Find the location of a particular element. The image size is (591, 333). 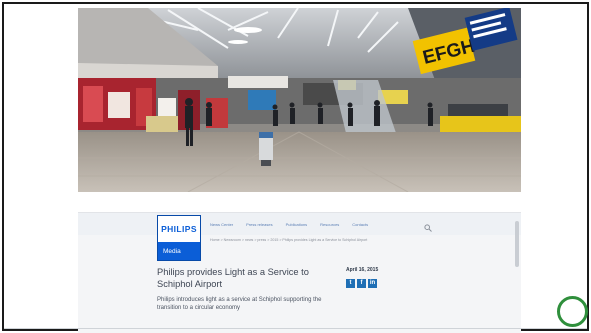

logo-section: Media is located at coordinates (172, 251).